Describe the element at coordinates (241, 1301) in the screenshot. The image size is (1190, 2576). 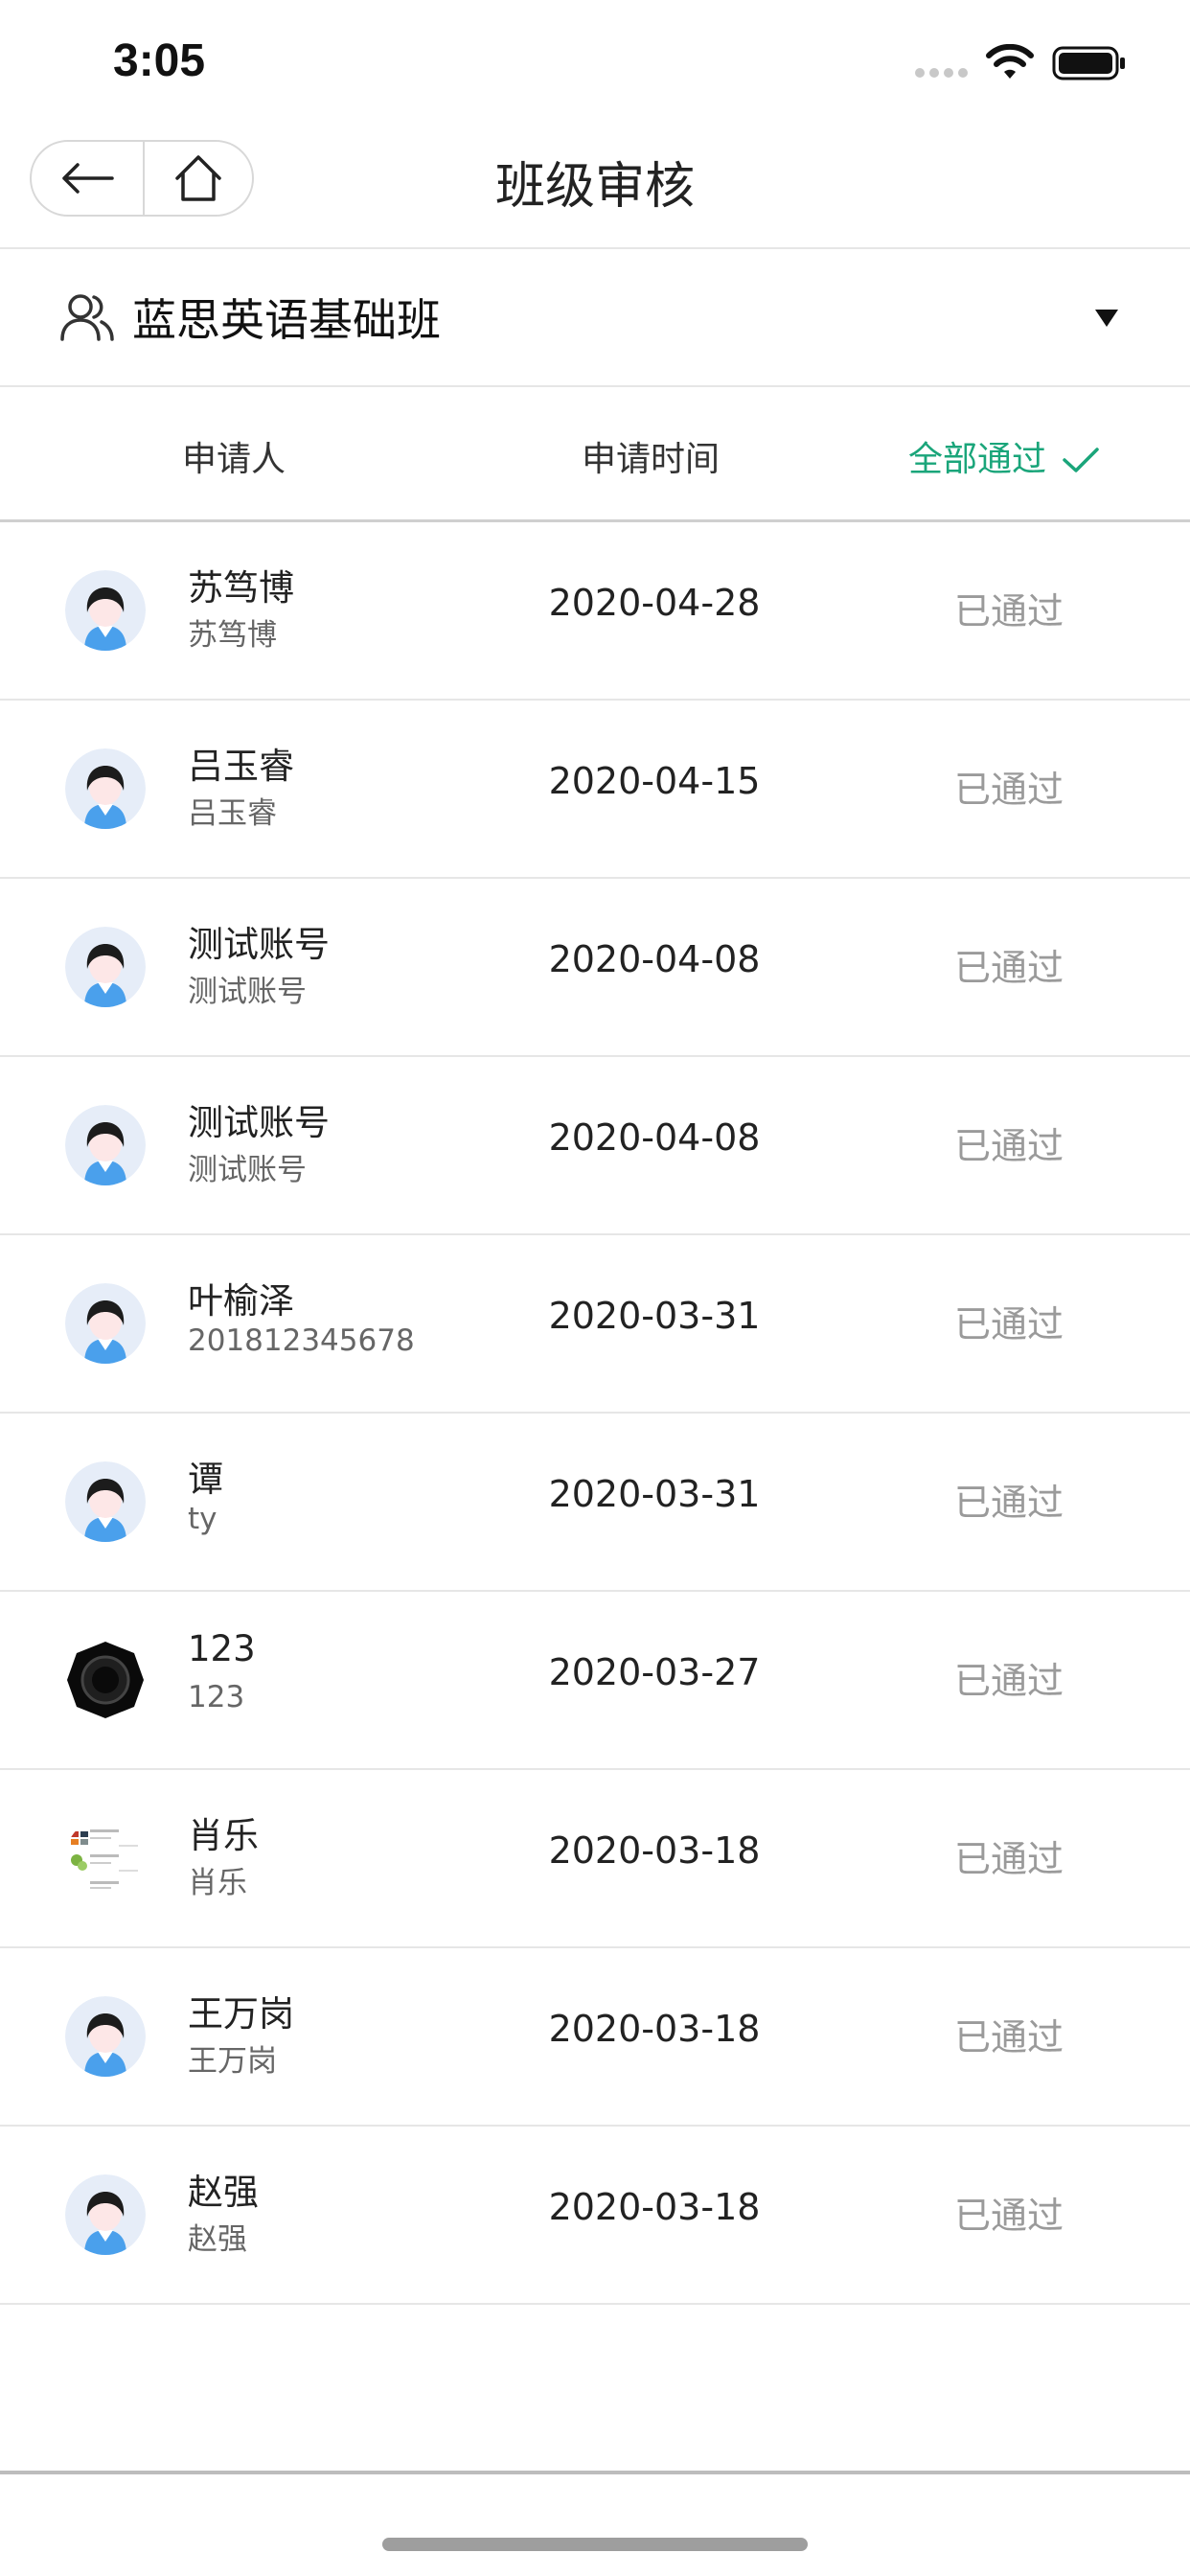
I see `applicant-name: 叶榆泽` at that location.